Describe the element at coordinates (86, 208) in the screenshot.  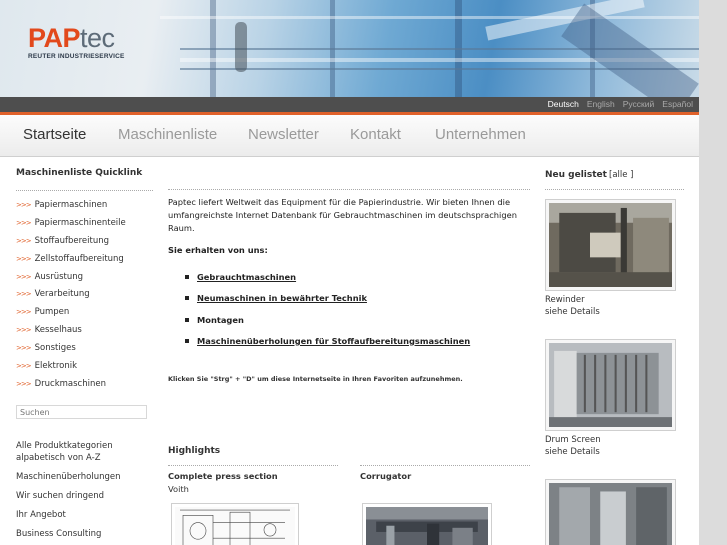
I see `quicklink-item: >>> Papiermaschinen` at that location.